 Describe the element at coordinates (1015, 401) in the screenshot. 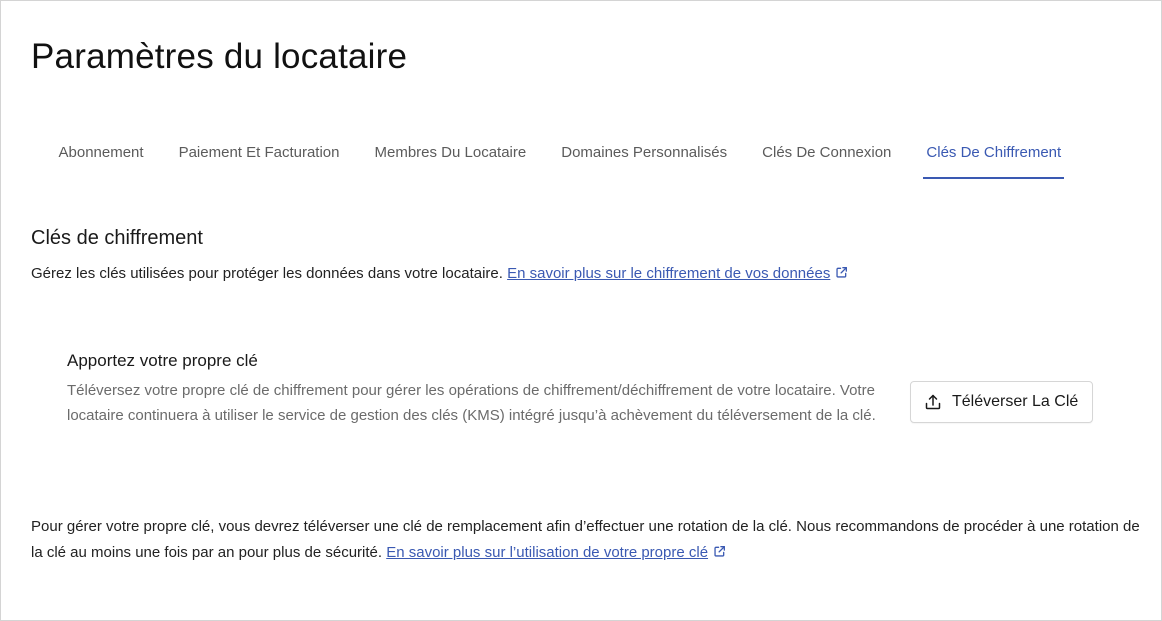

I see `upload-key-button-label: Téléverser La Clé` at that location.